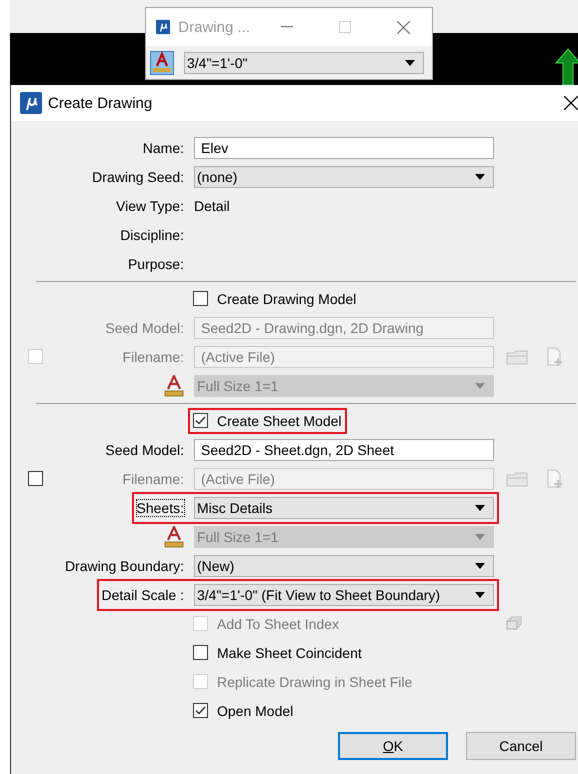 The height and width of the screenshot is (774, 578). Describe the element at coordinates (344, 507) in the screenshot. I see `dropdown: Misc Details` at that location.